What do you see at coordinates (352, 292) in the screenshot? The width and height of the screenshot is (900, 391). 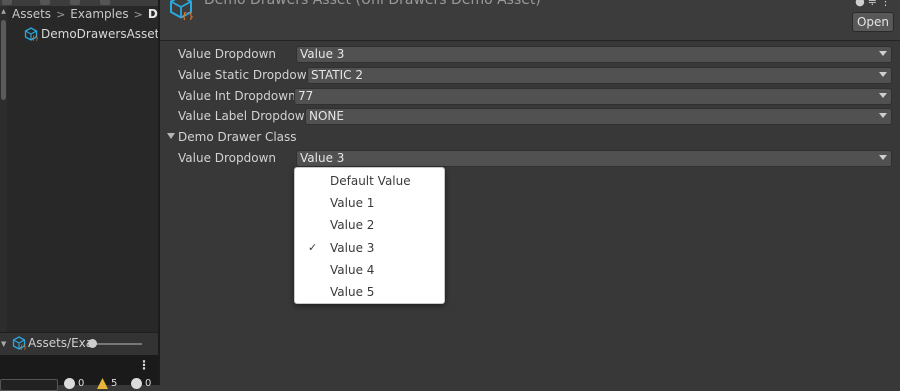 I see `option-label: Value 5` at bounding box center [352, 292].